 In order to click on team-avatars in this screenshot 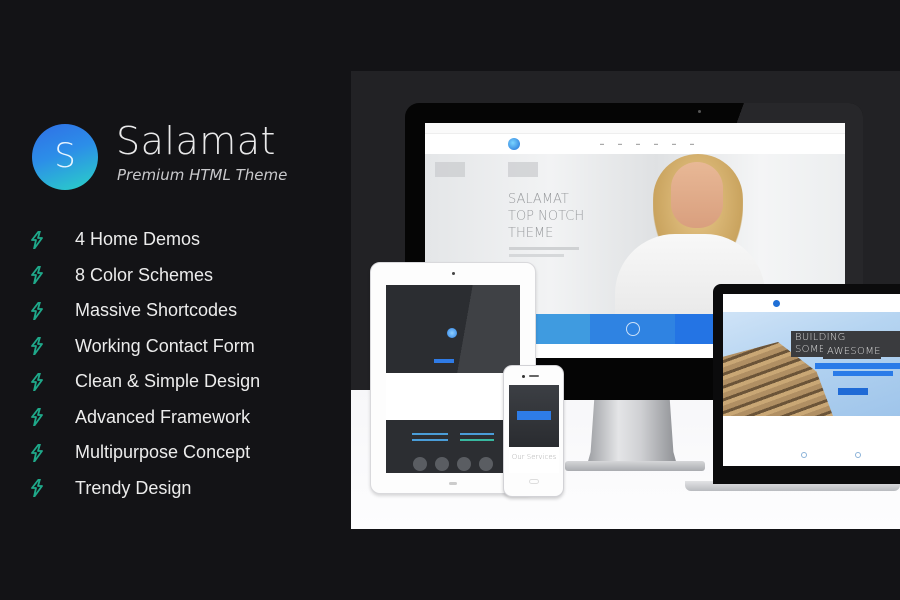, I will do `click(453, 464)`.